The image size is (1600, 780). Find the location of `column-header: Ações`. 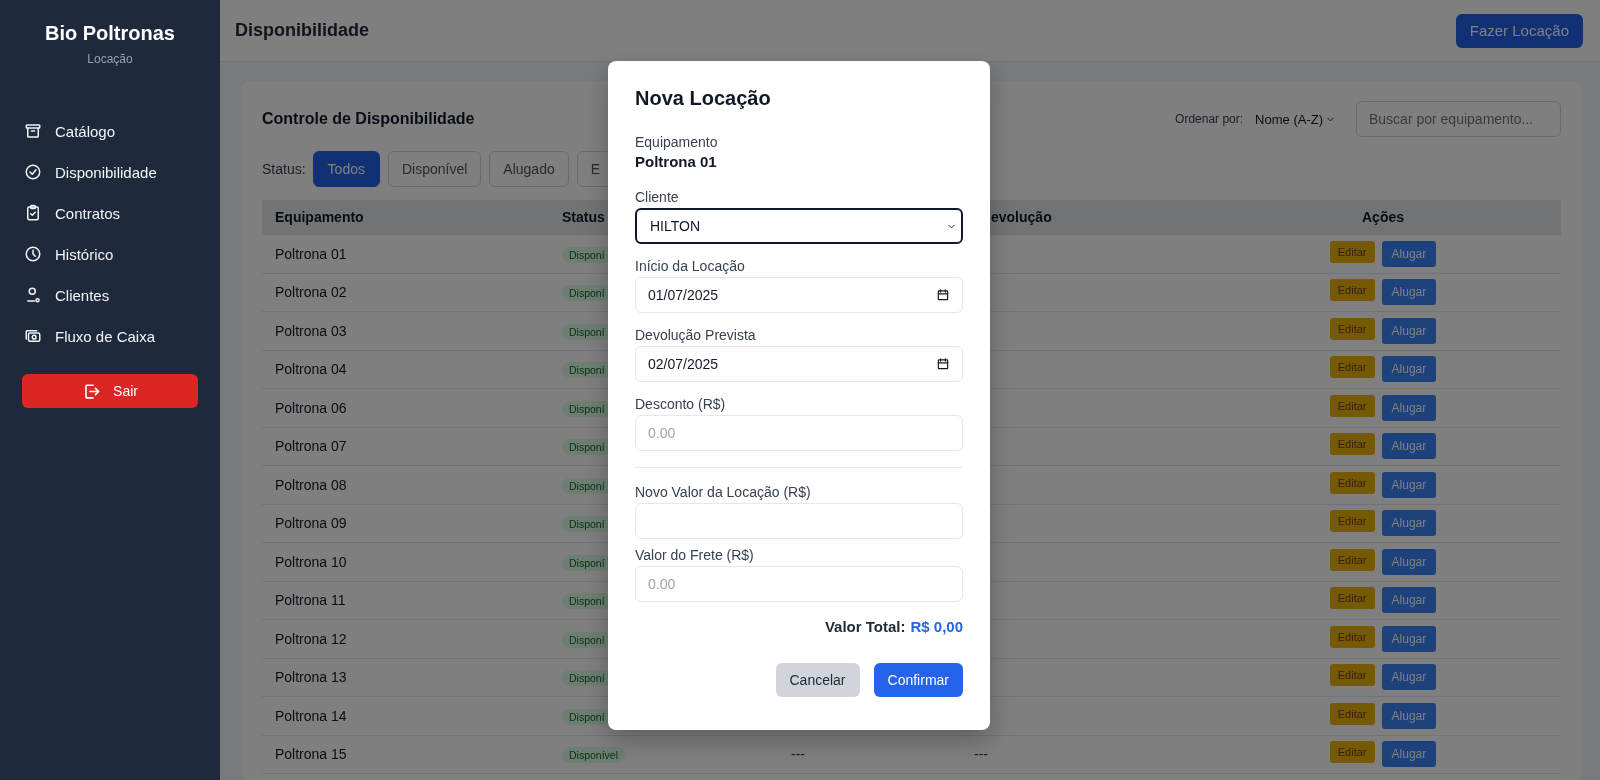

column-header: Ações is located at coordinates (1383, 217).